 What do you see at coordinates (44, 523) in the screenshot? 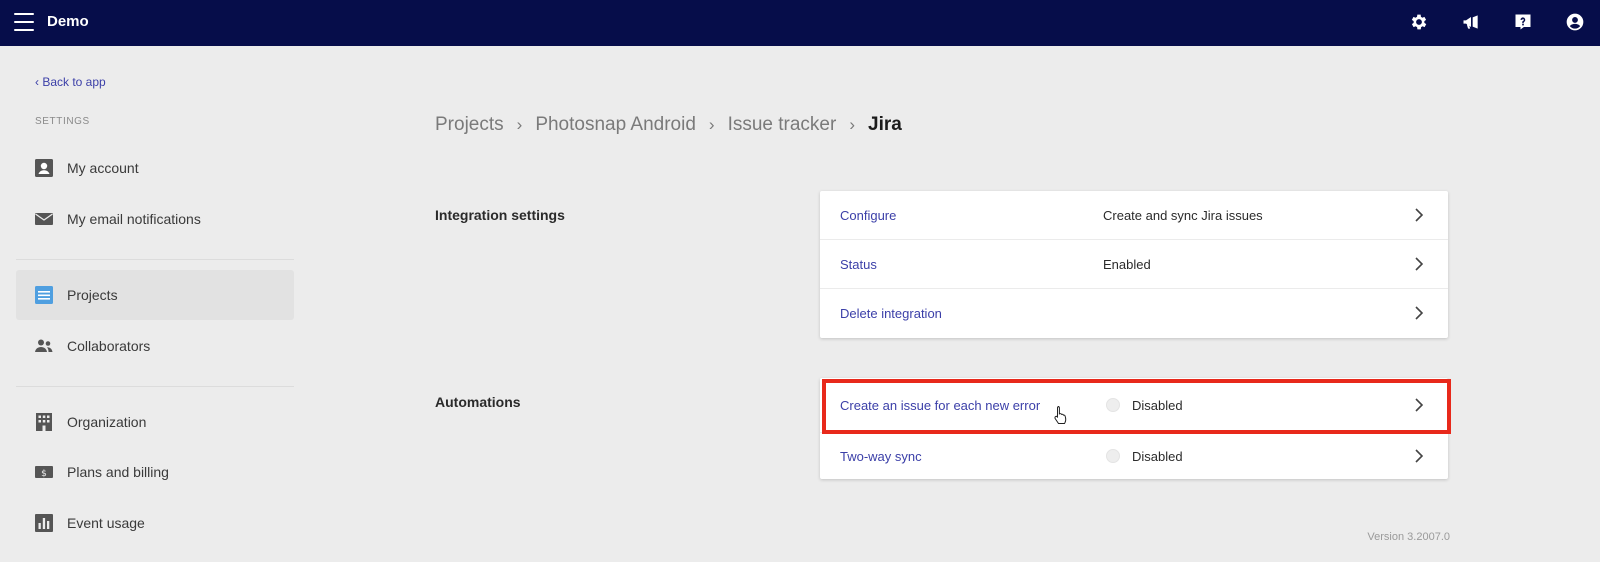
I see `bar-chart-icon` at bounding box center [44, 523].